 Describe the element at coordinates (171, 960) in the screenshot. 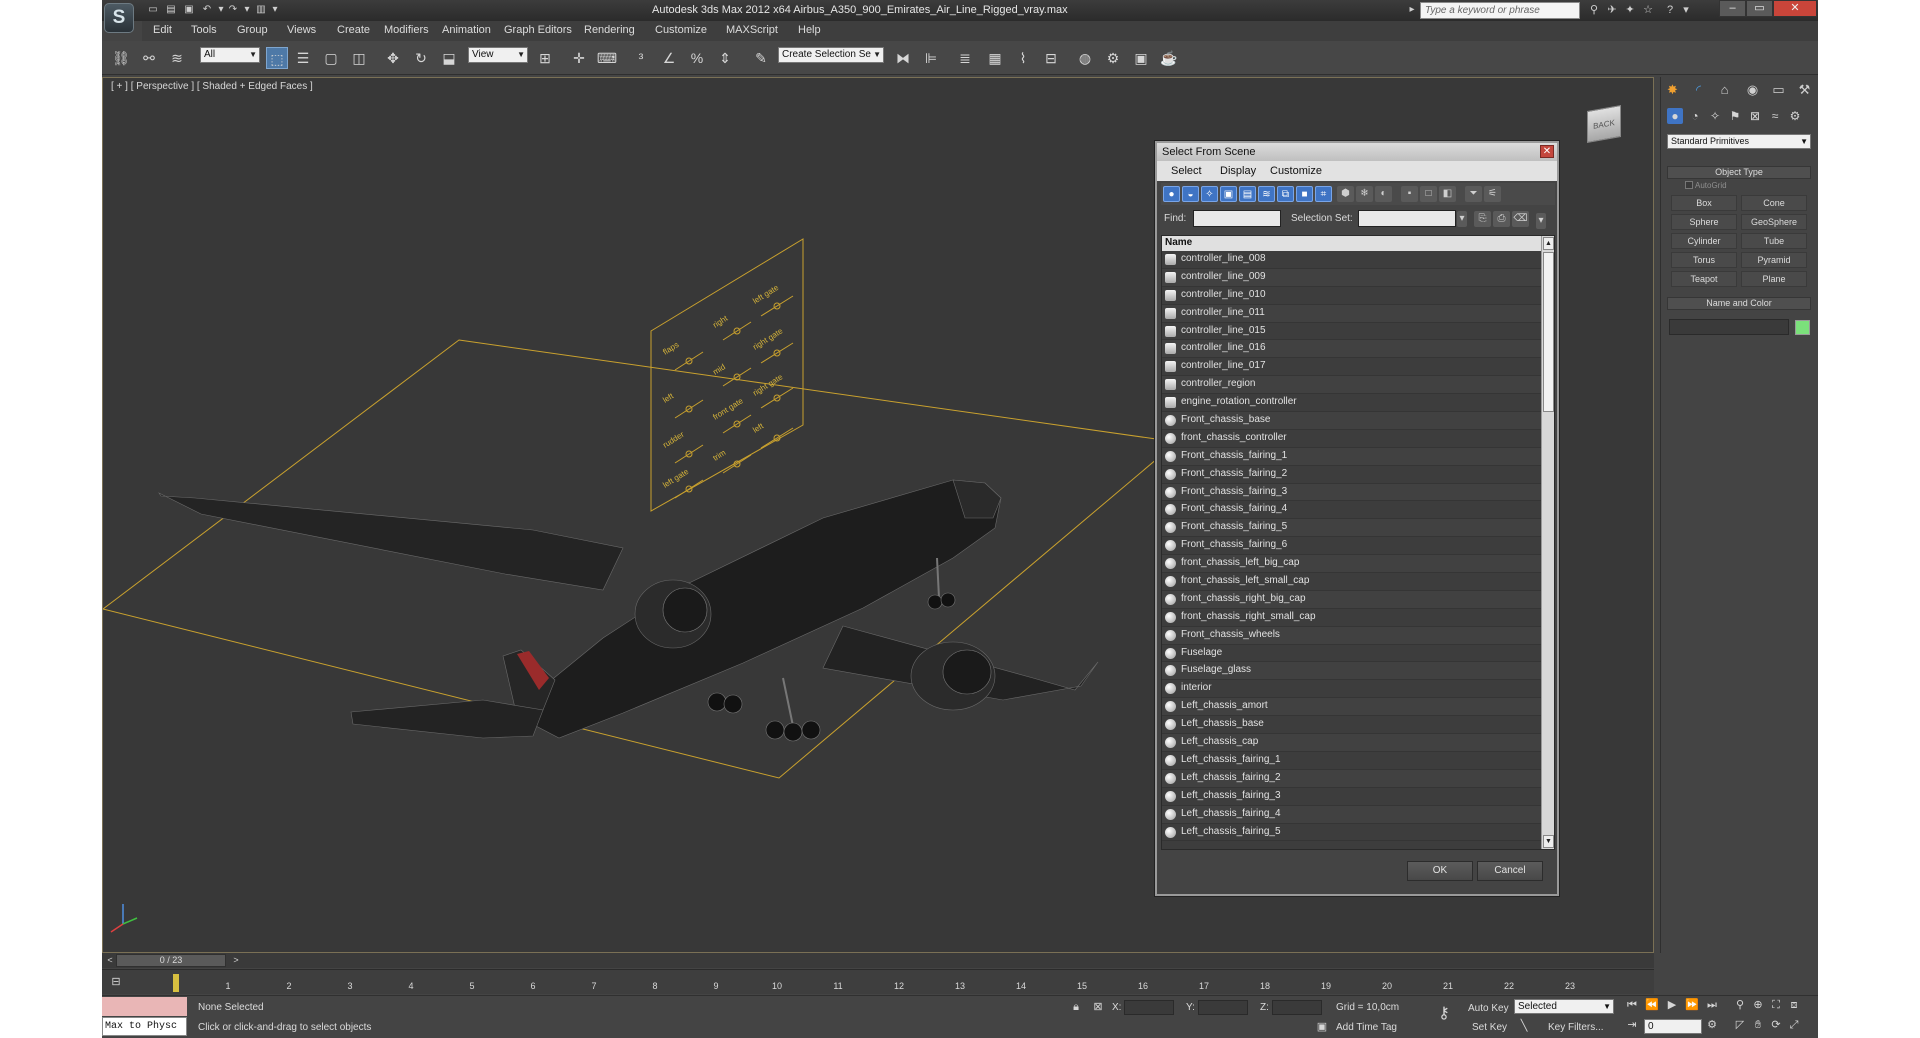

I see `time-slider-handle: 0 / 23` at that location.